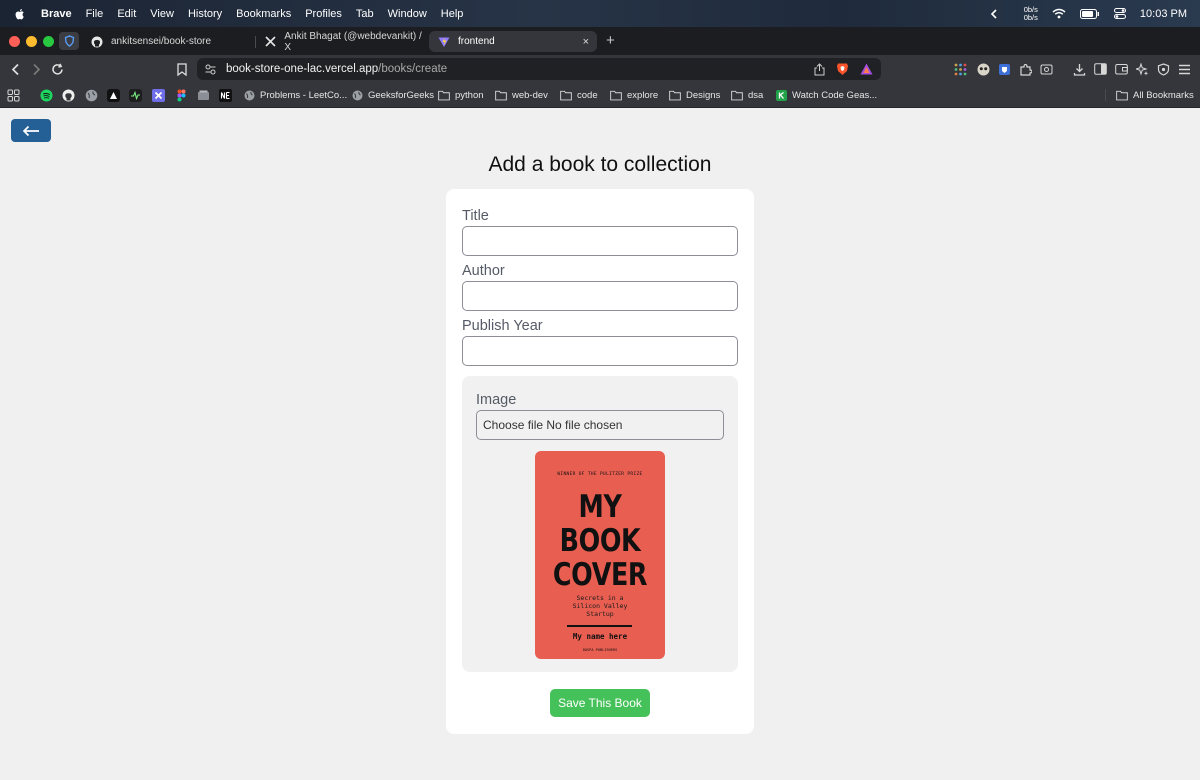 Image resolution: width=1200 pixels, height=780 pixels. Describe the element at coordinates (842, 69) in the screenshot. I see `brave-shields-icon` at that location.